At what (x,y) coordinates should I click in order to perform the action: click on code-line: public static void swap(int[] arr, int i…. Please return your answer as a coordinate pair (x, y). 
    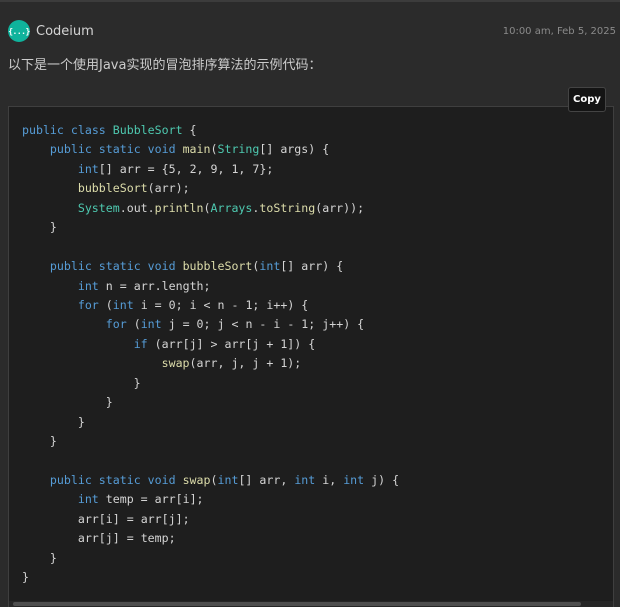
    Looking at the image, I should click on (224, 479).